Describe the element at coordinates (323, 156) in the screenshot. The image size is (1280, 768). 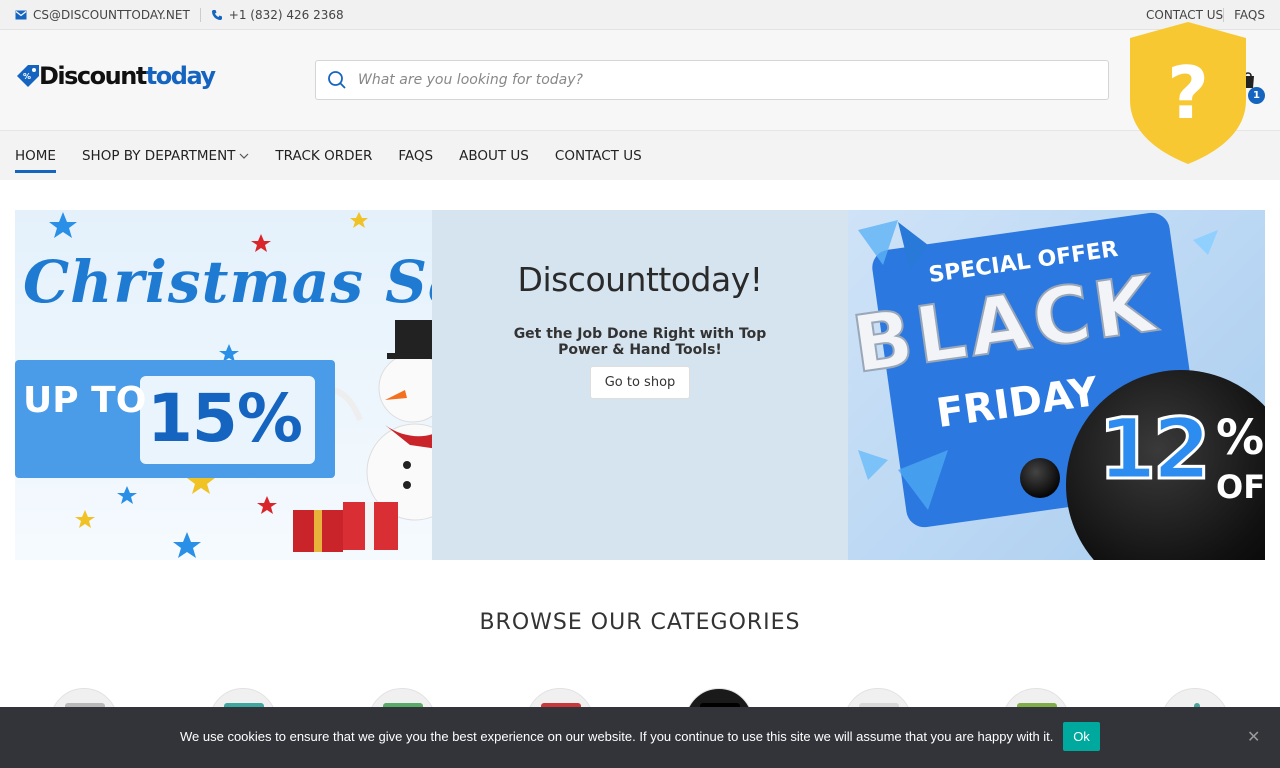
I see `nav-track-order: TRACK ORDER` at that location.